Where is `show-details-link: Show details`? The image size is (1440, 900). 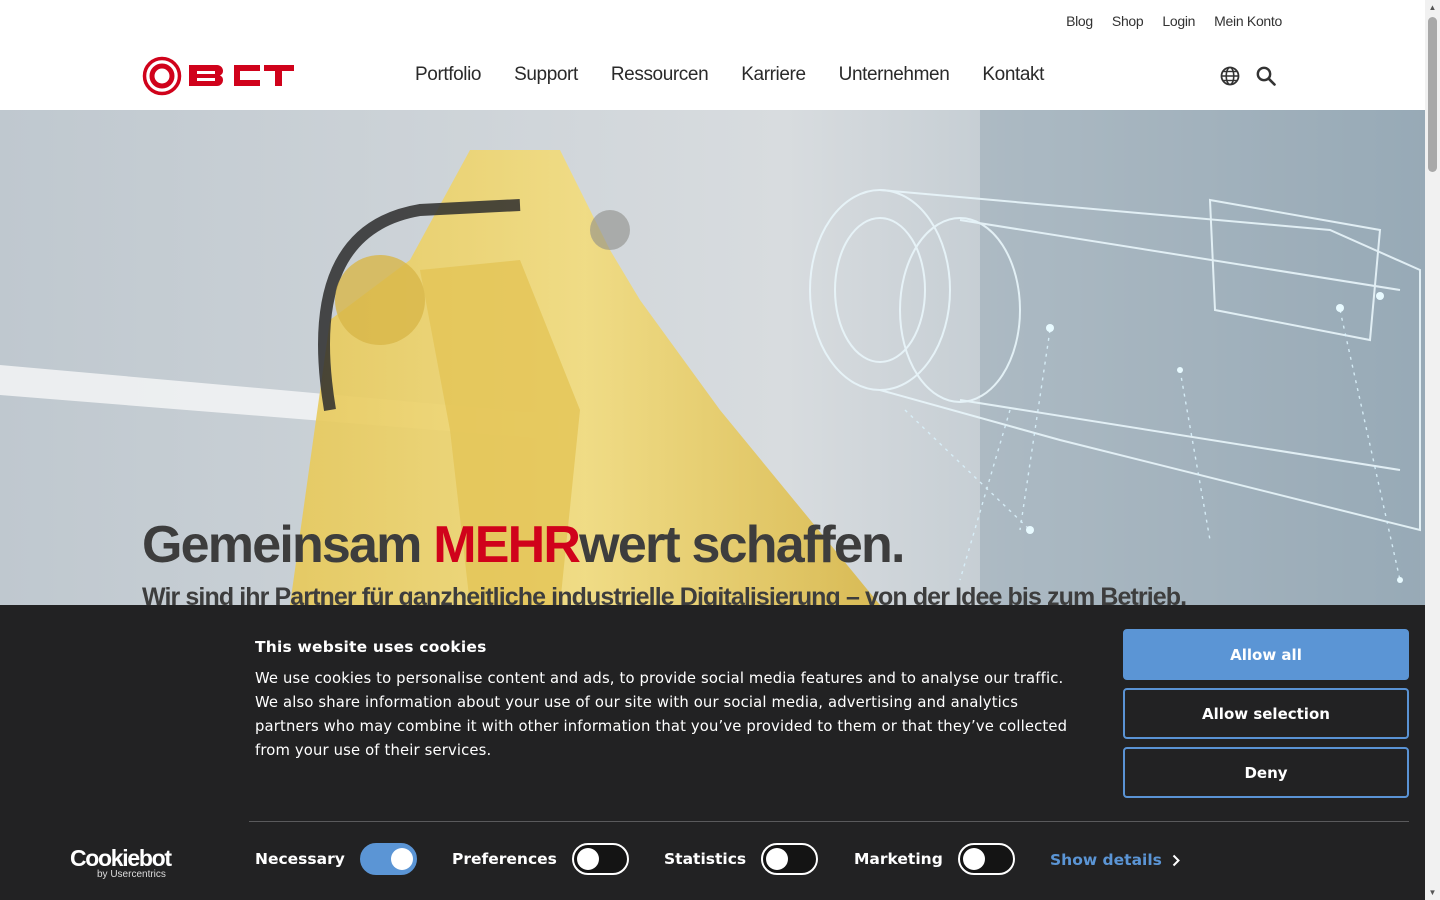 show-details-link: Show details is located at coordinates (1115, 860).